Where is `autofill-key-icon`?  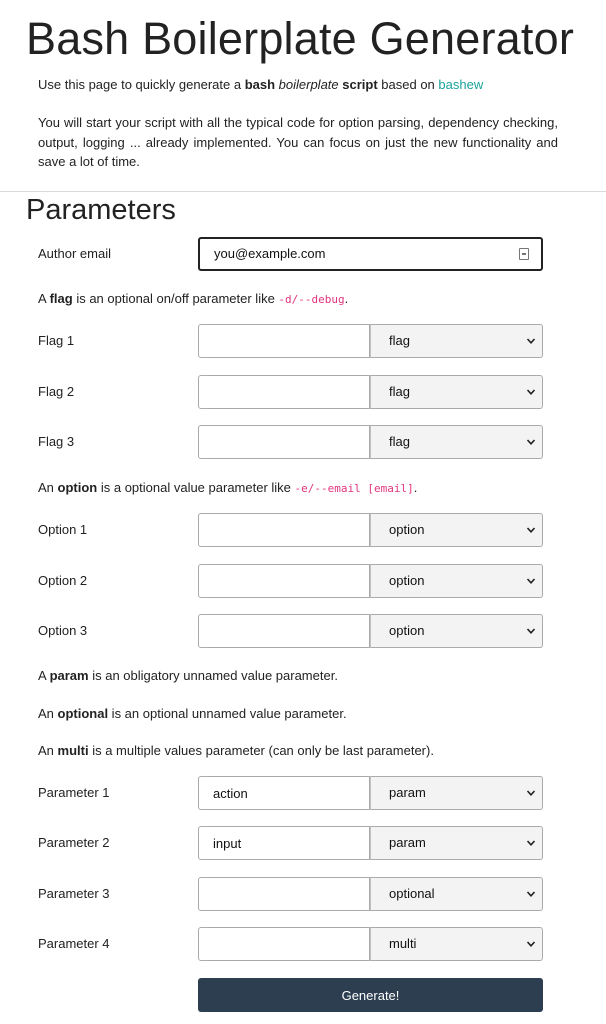 autofill-key-icon is located at coordinates (524, 254).